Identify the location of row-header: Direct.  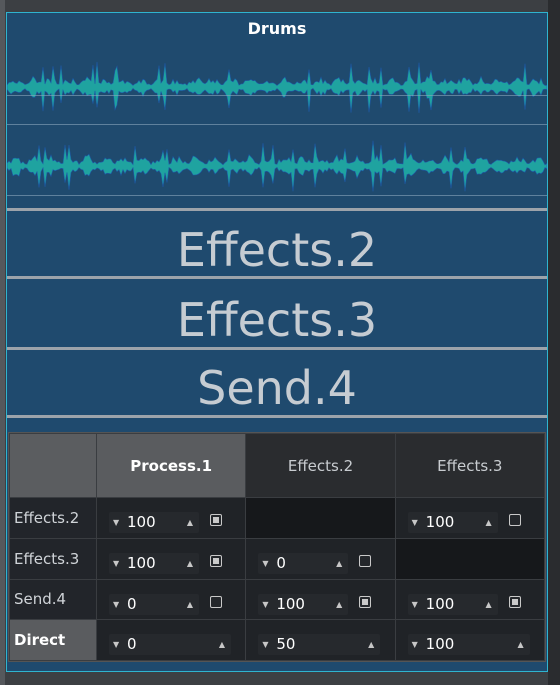
(53, 640).